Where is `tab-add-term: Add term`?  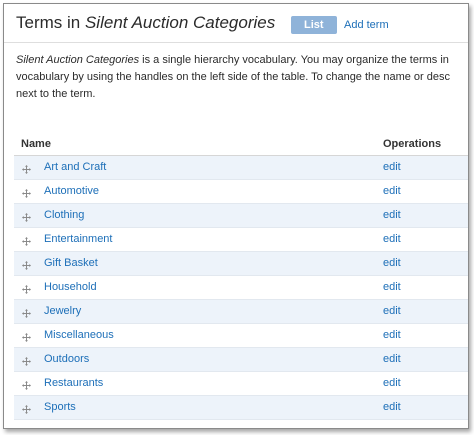
tab-add-term: Add term is located at coordinates (366, 25).